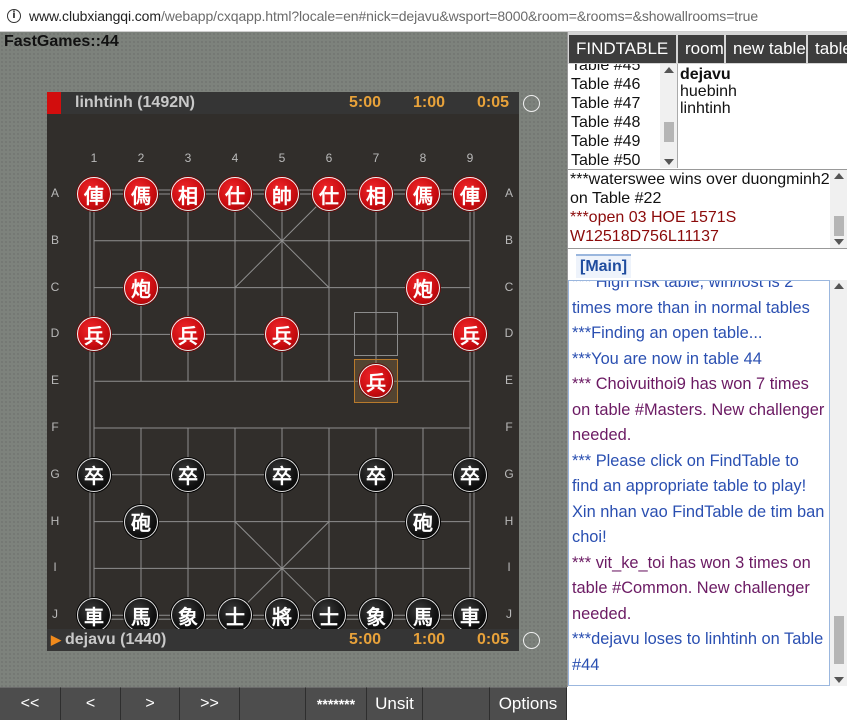 The width and height of the screenshot is (847, 720). I want to click on player-list-item: huebinh, so click(763, 91).